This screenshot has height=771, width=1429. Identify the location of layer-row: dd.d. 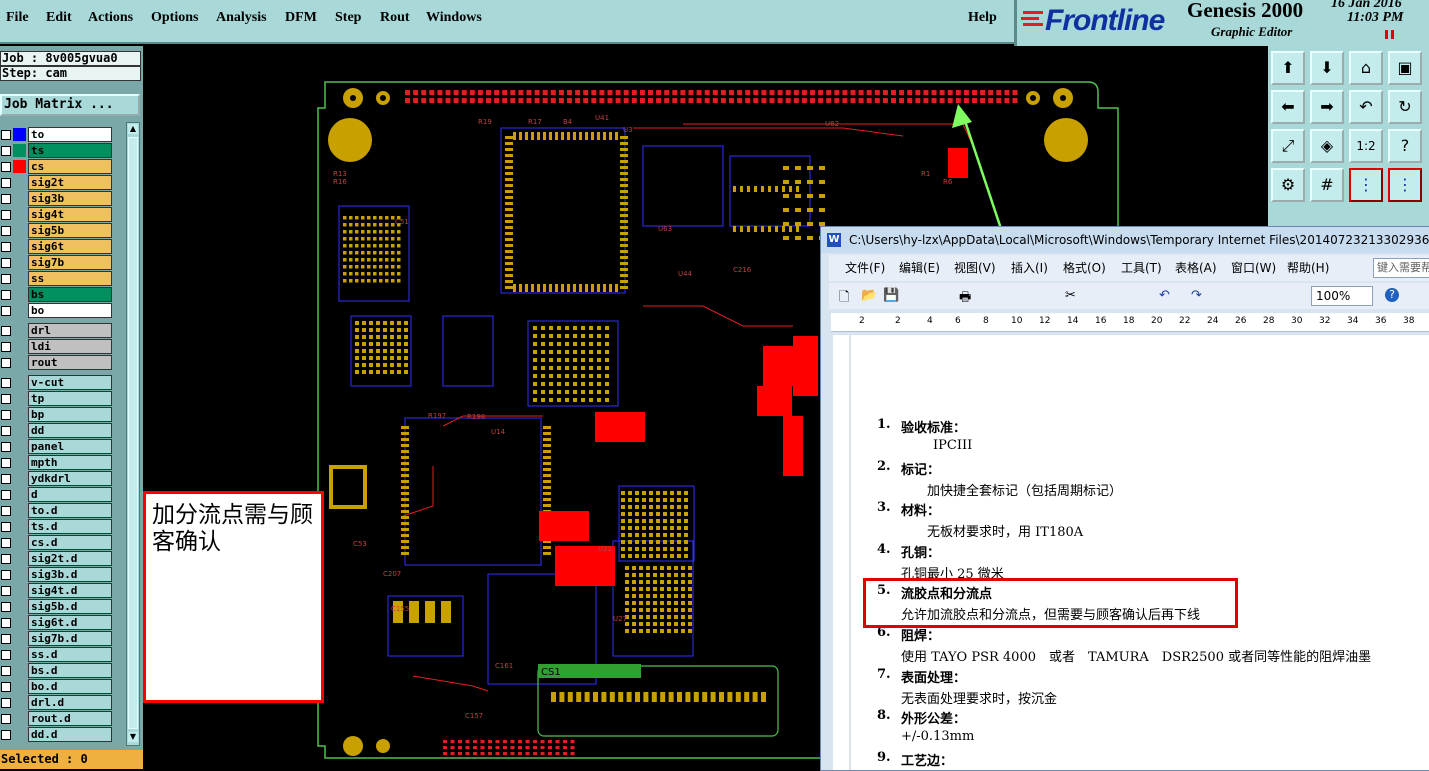
(71, 735).